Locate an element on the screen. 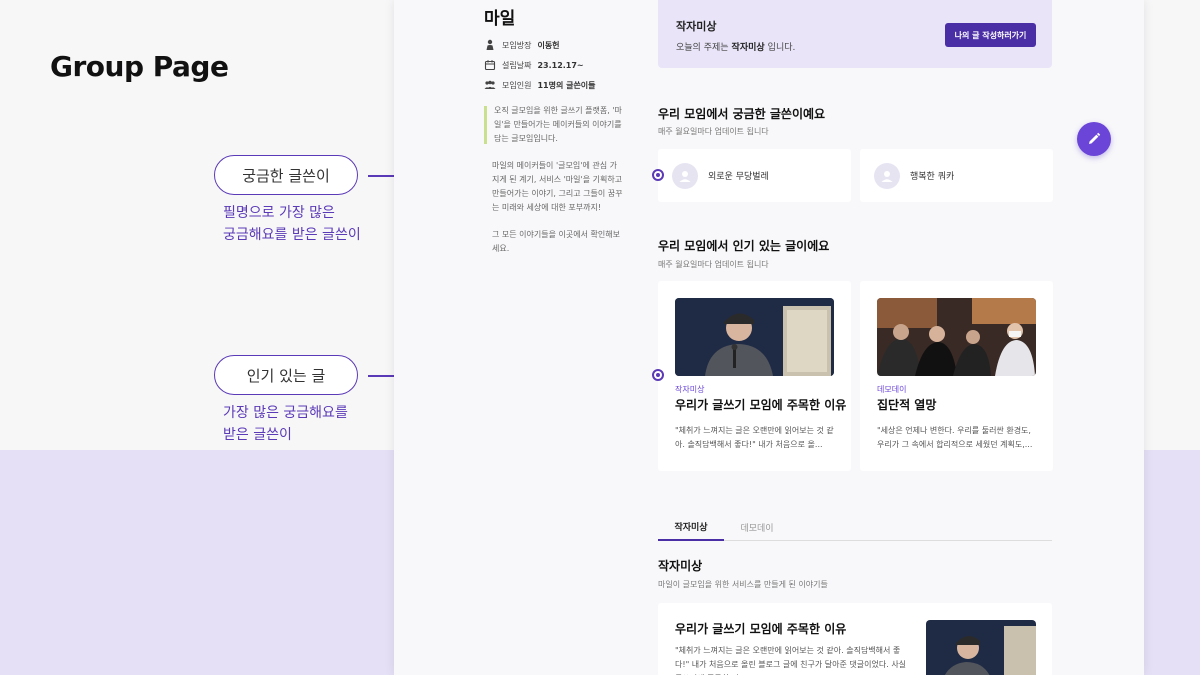  annotation-pill-curious-writer: 궁금한 글쓴이 is located at coordinates (286, 175).